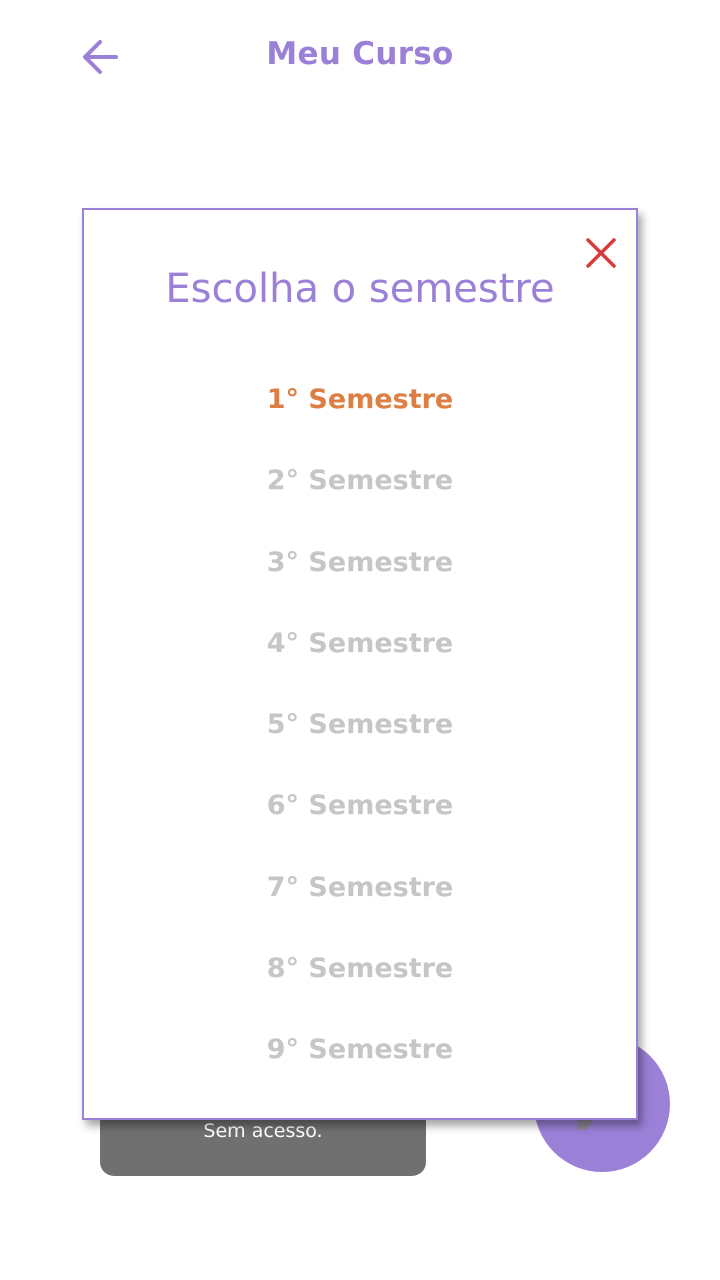  I want to click on header-bar: Meu Curso, so click(360, 56).